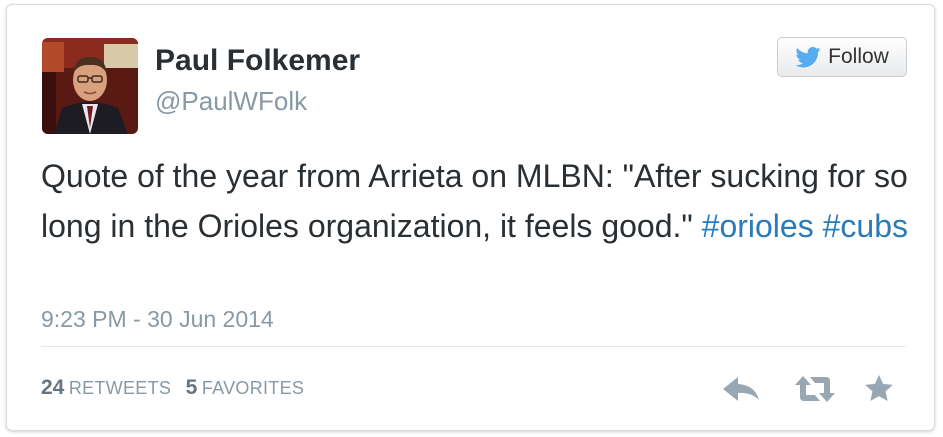 This screenshot has height=437, width=943. Describe the element at coordinates (157, 319) in the screenshot. I see `tweet-timestamp: 9:23 PM - 30 Jun 2014` at that location.